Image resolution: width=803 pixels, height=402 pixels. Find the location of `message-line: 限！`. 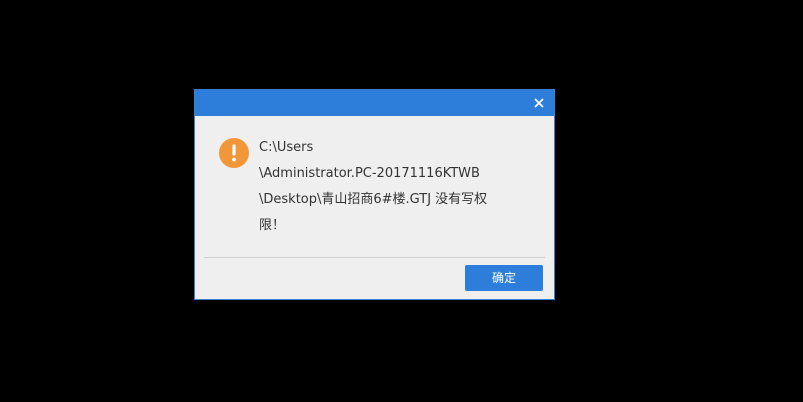

message-line: 限！ is located at coordinates (272, 225).